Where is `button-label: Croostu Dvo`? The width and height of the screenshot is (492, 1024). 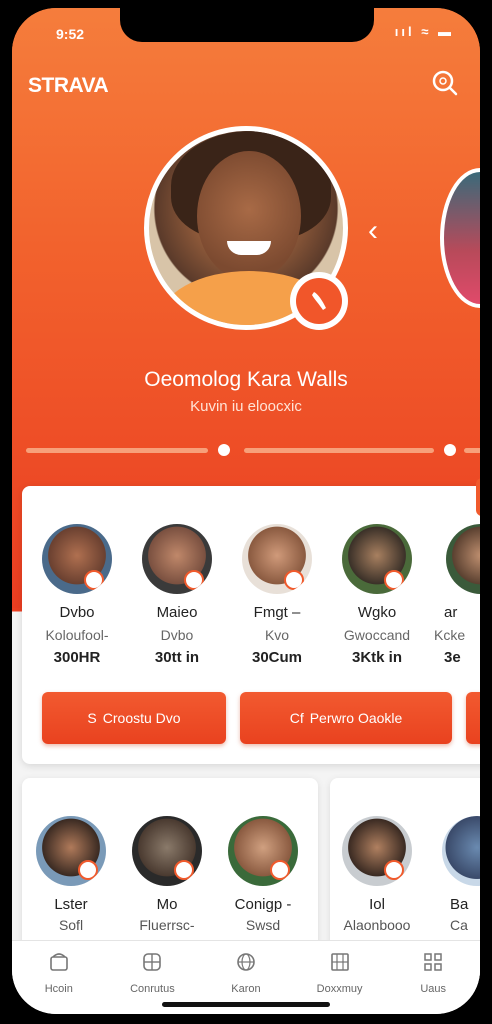
button-label: Croostu Dvo is located at coordinates (141, 718).